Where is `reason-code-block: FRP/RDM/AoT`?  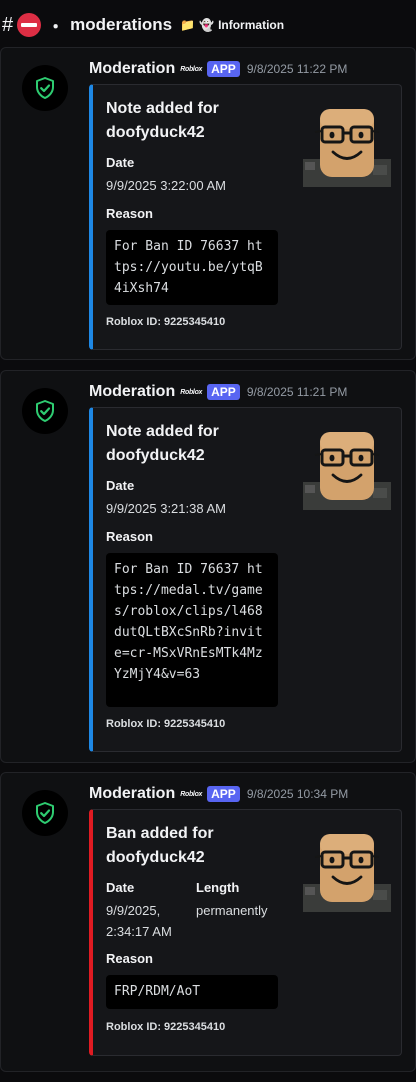
reason-code-block: FRP/RDM/AoT is located at coordinates (192, 992).